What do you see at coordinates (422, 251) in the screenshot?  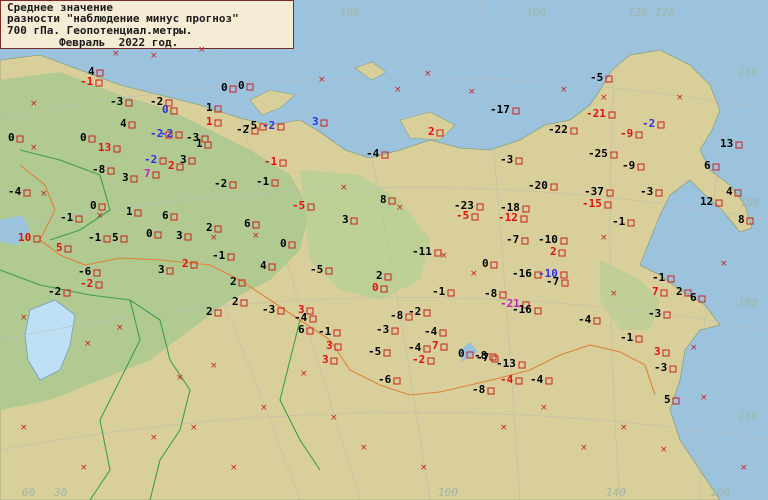 I see `station-value: -11` at bounding box center [422, 251].